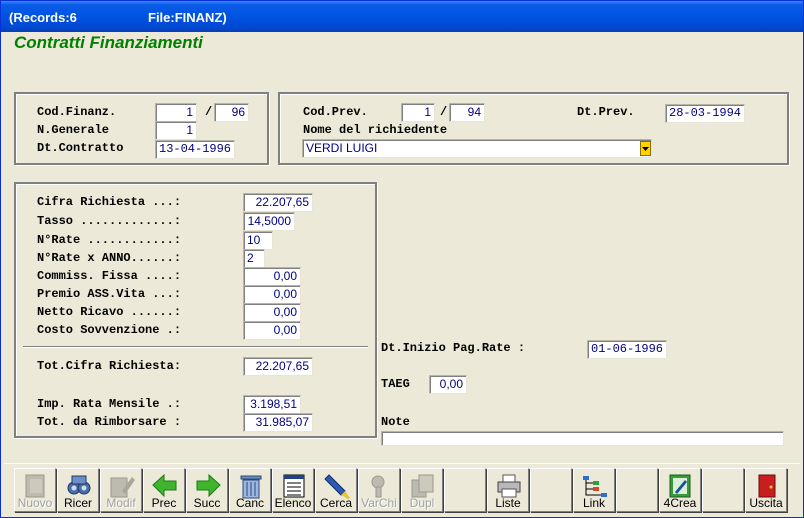 This screenshot has width=804, height=518. I want to click on dt-contratto-field: 13-04-1996, so click(195, 149).